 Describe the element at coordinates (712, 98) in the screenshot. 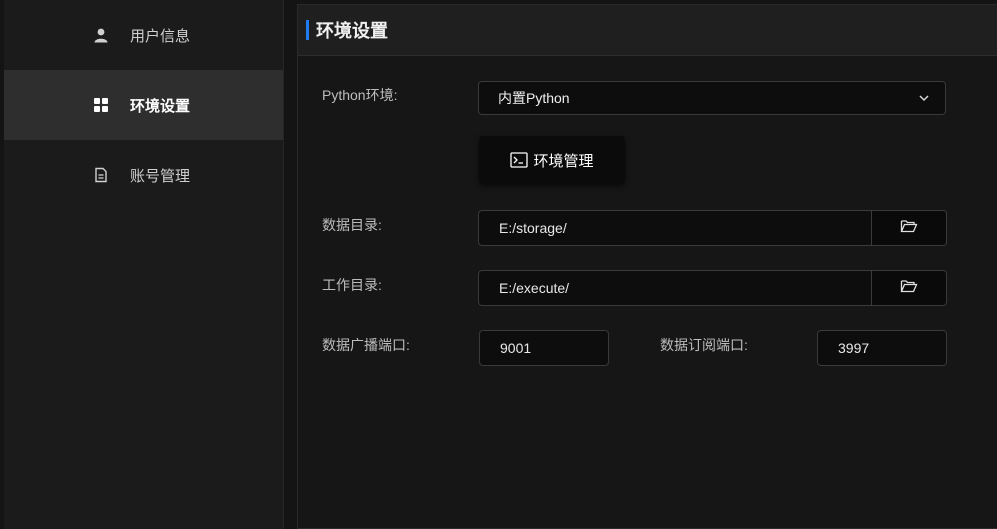

I see `python-env-select: 内置Python` at that location.